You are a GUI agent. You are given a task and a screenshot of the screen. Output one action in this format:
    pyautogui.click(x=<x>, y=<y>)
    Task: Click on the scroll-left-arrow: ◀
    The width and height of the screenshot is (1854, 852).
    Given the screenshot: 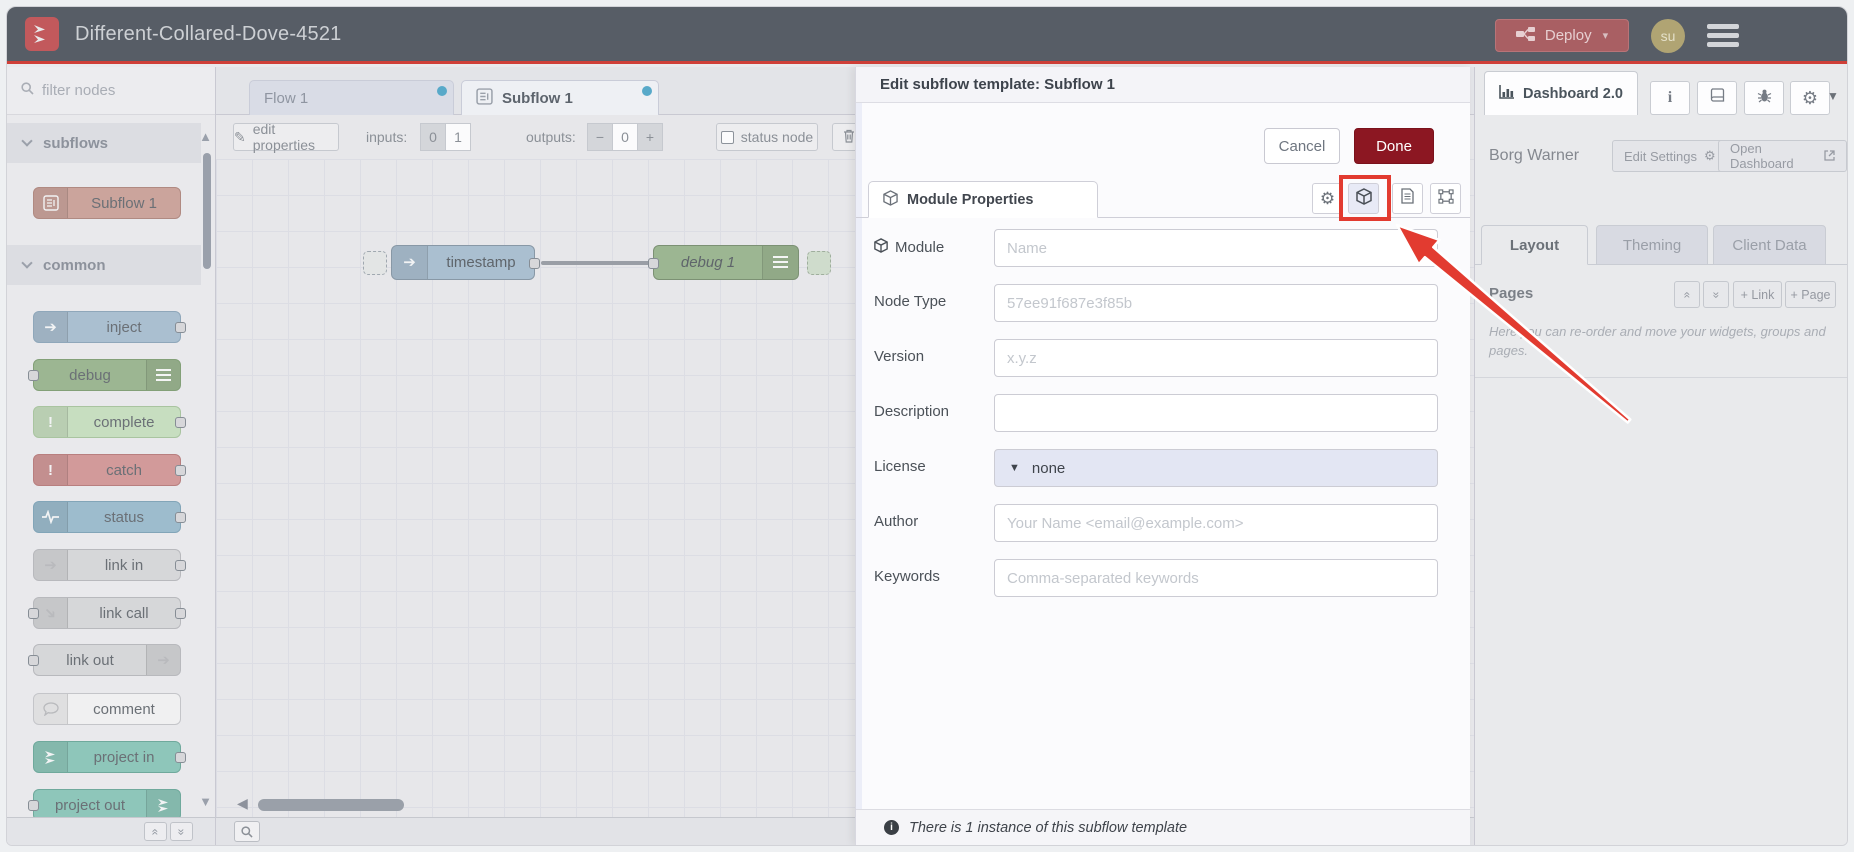 What is the action you would take?
    pyautogui.click(x=242, y=803)
    